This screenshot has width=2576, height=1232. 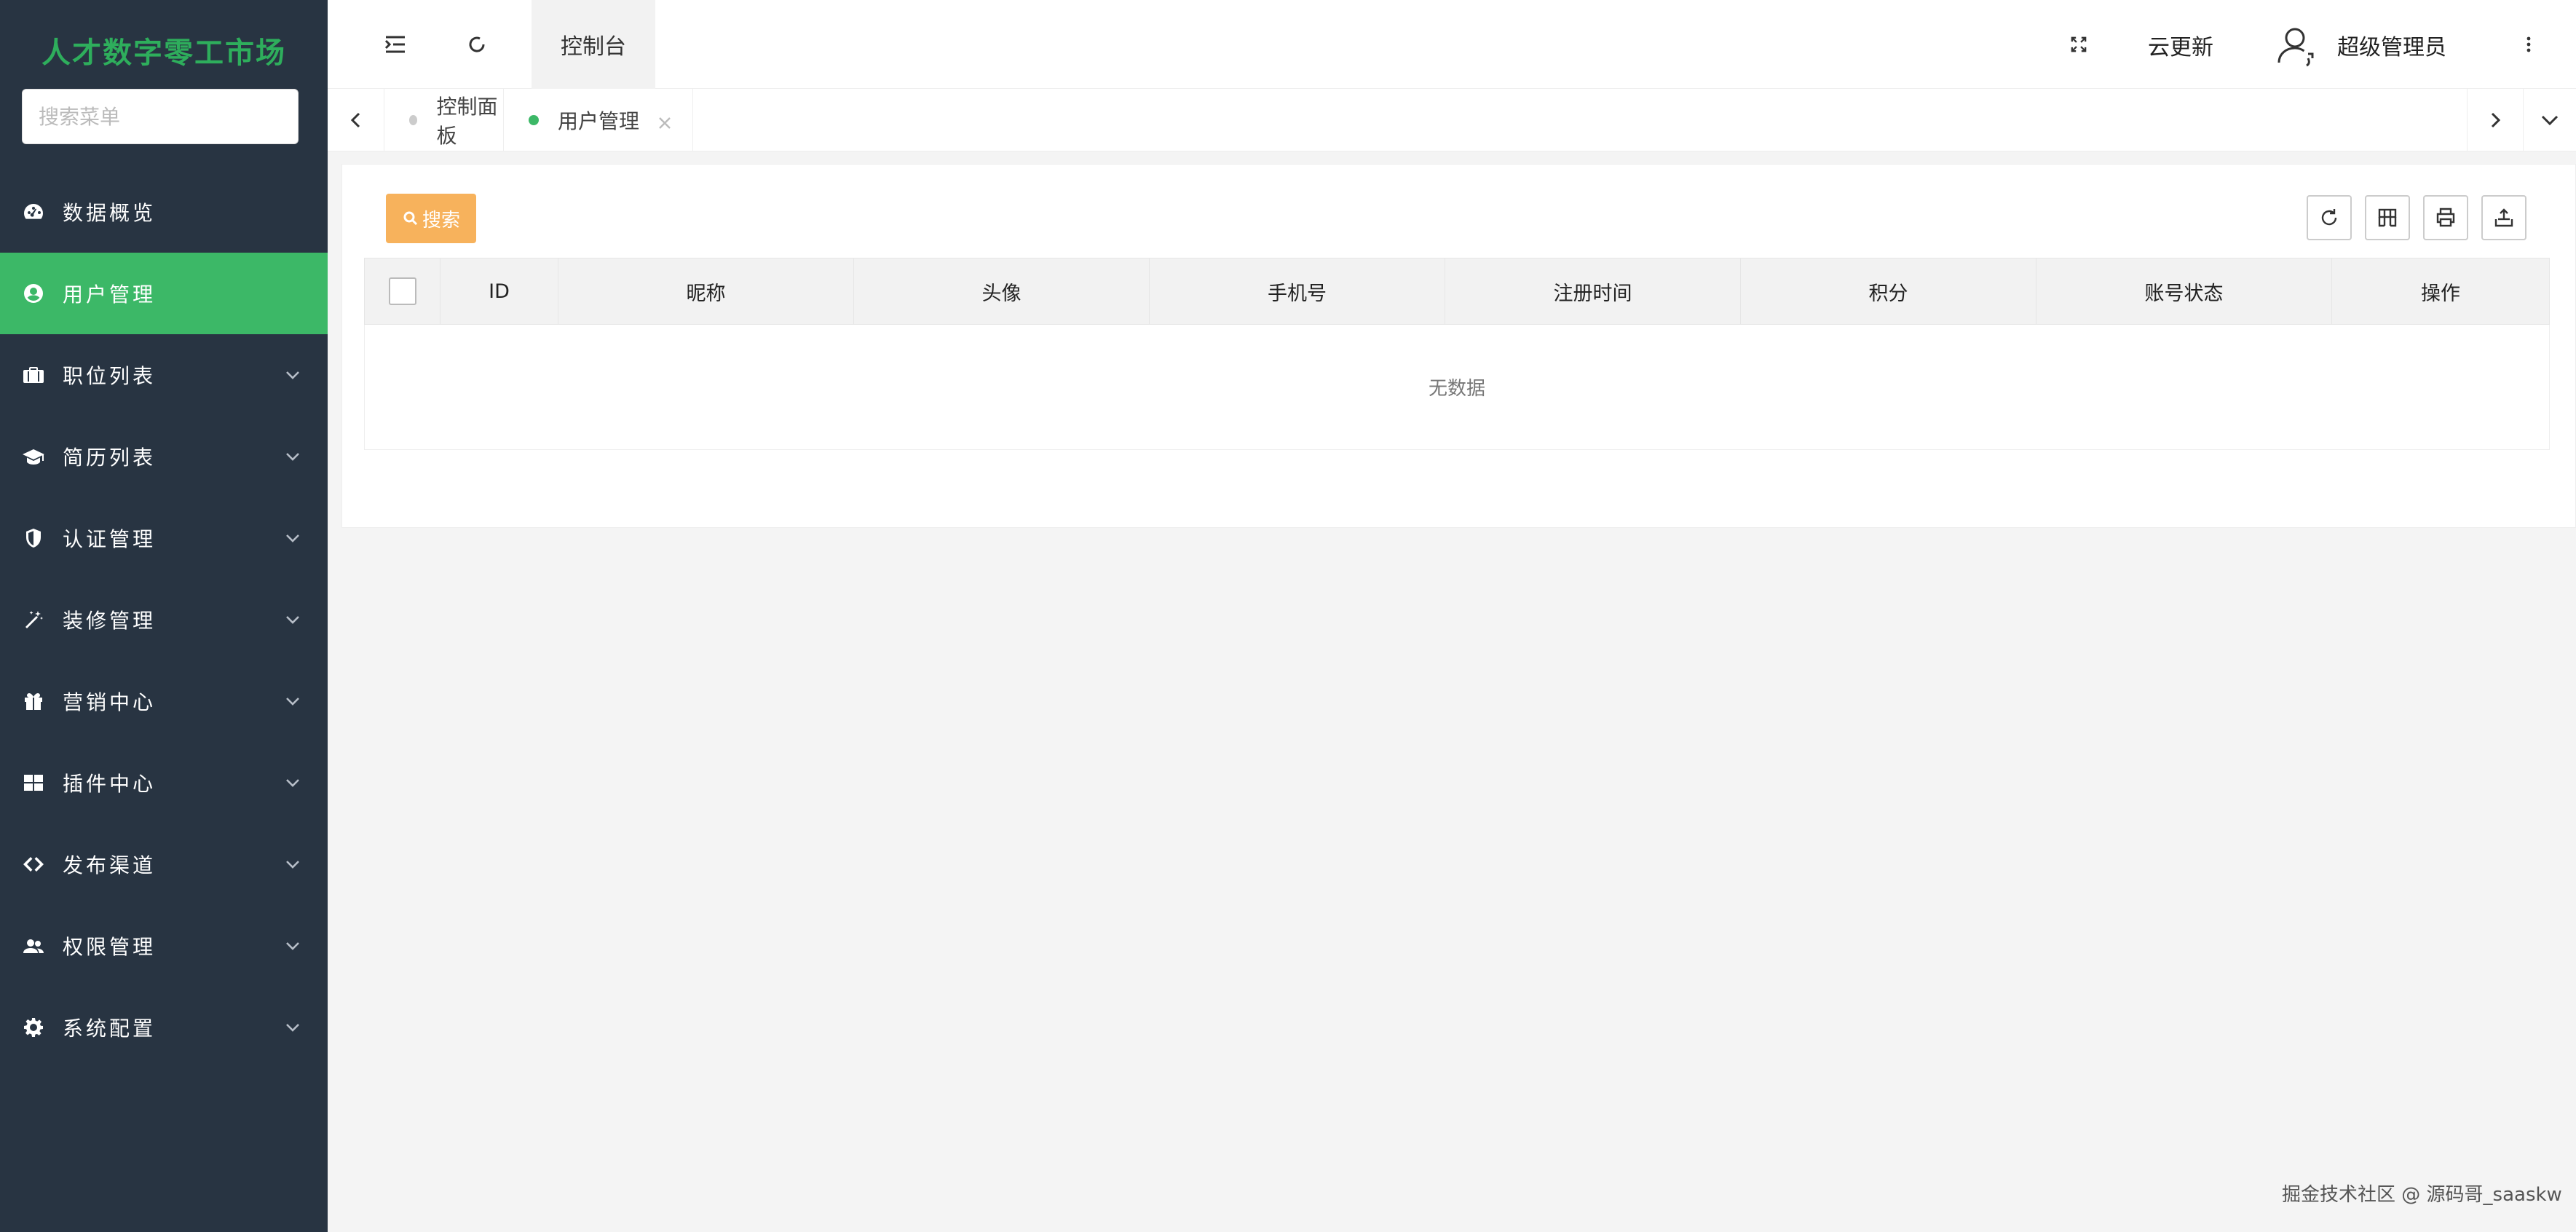 I want to click on tab-label: 用户管理, so click(x=599, y=121).